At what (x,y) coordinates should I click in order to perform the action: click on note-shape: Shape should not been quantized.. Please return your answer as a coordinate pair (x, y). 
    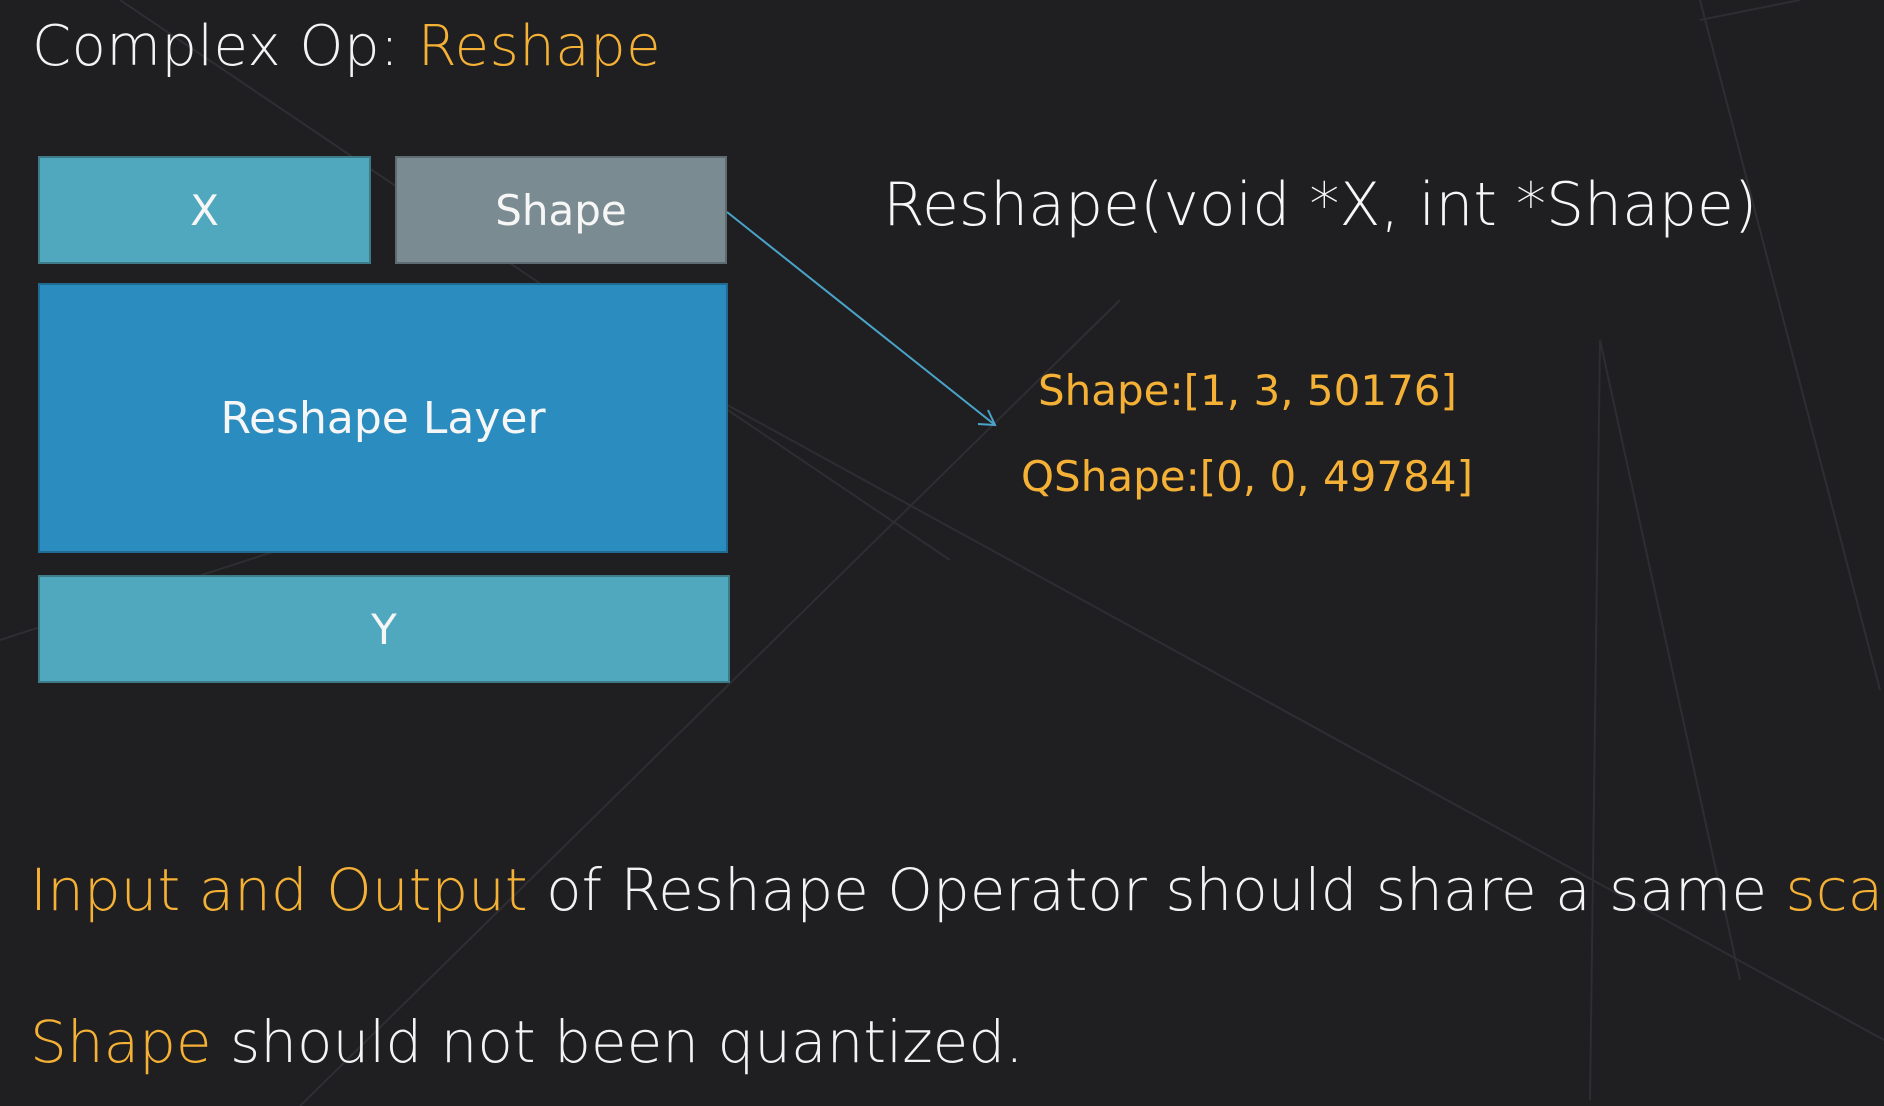
    Looking at the image, I should click on (527, 1042).